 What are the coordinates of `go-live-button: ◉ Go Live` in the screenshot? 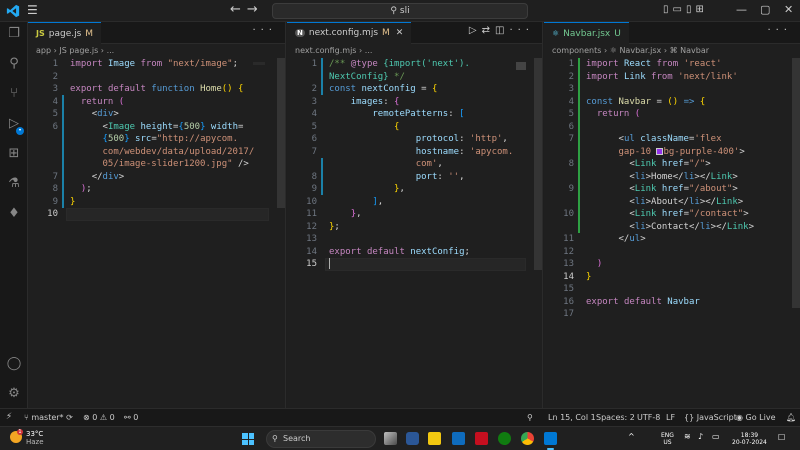 It's located at (756, 417).